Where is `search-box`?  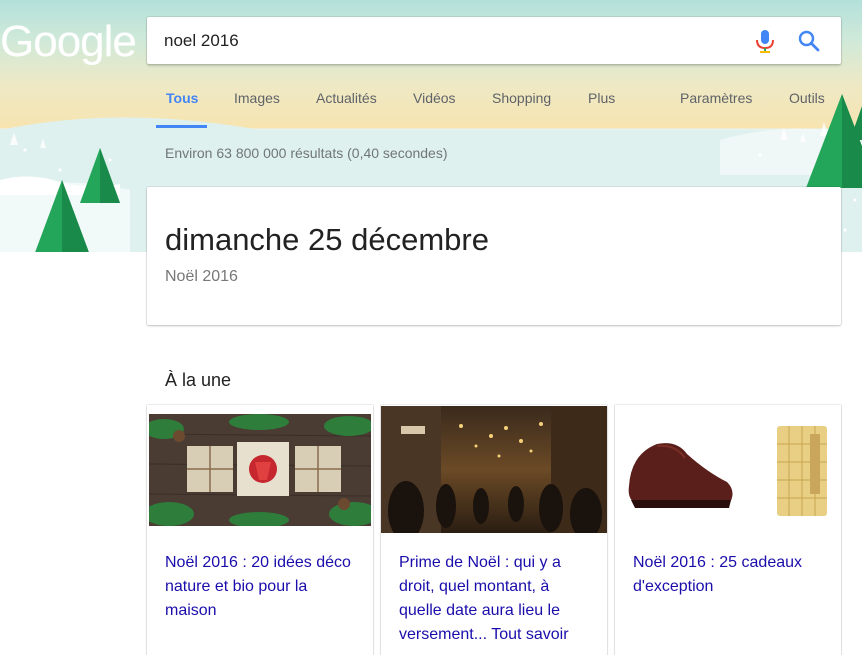
search-box is located at coordinates (494, 40).